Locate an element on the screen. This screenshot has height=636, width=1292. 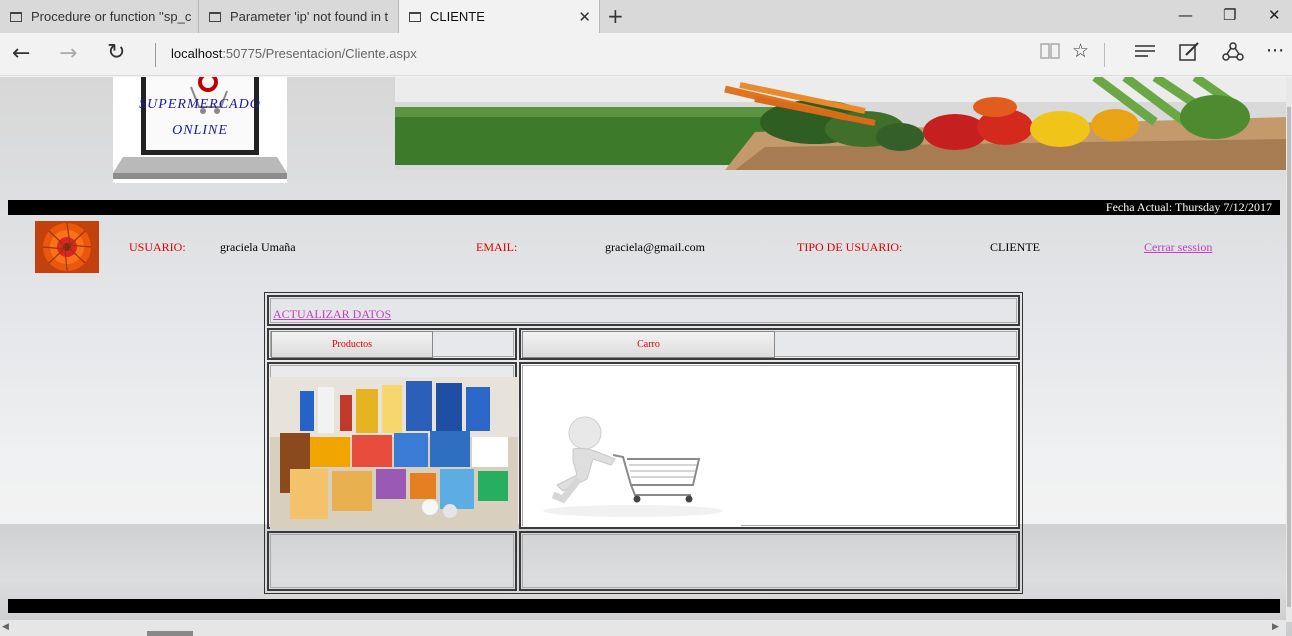
tipo-usuario-value: CLIENTE is located at coordinates (1015, 247).